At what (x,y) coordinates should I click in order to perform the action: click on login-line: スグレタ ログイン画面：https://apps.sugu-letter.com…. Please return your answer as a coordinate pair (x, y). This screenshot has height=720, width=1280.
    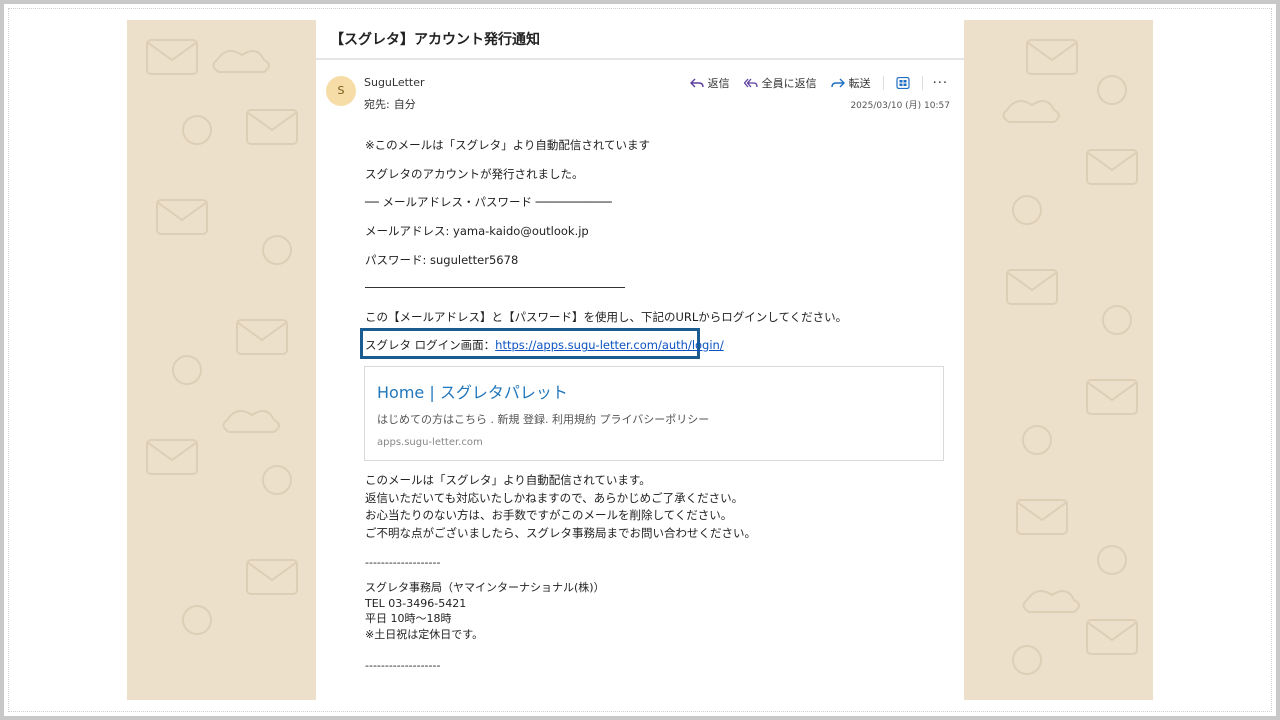
    Looking at the image, I should click on (544, 345).